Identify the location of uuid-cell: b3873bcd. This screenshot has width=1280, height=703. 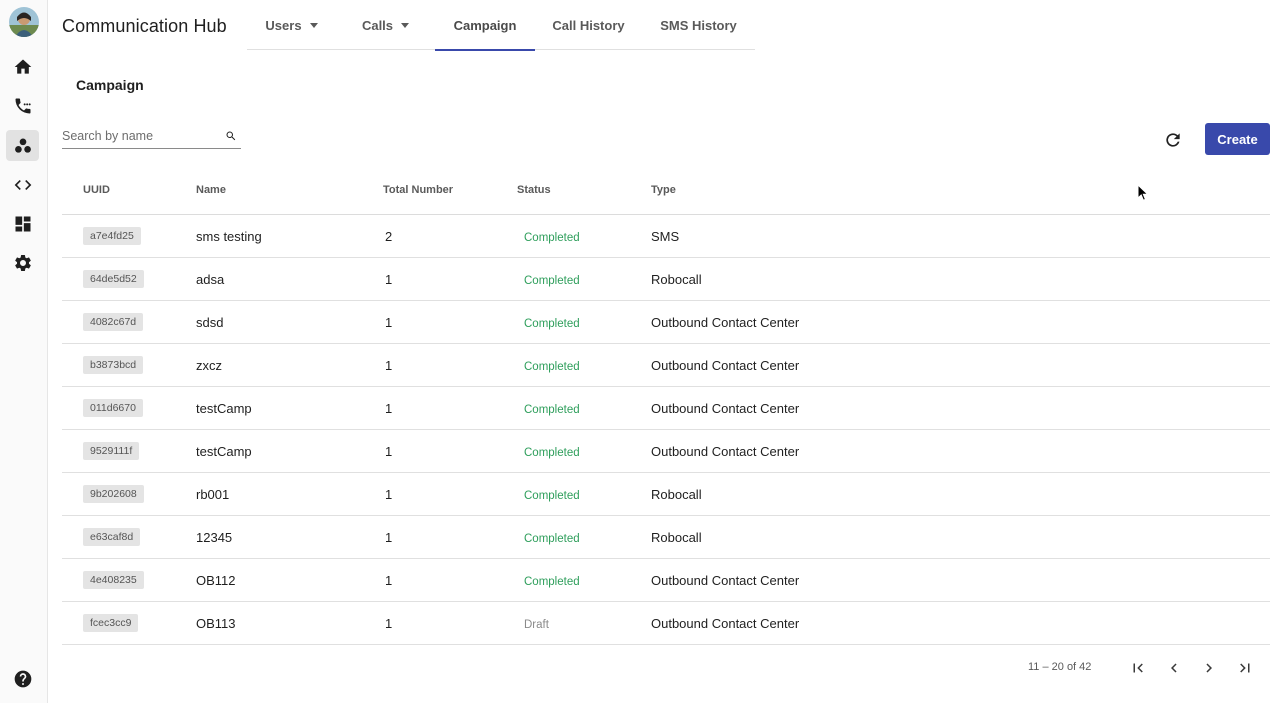
(129, 365).